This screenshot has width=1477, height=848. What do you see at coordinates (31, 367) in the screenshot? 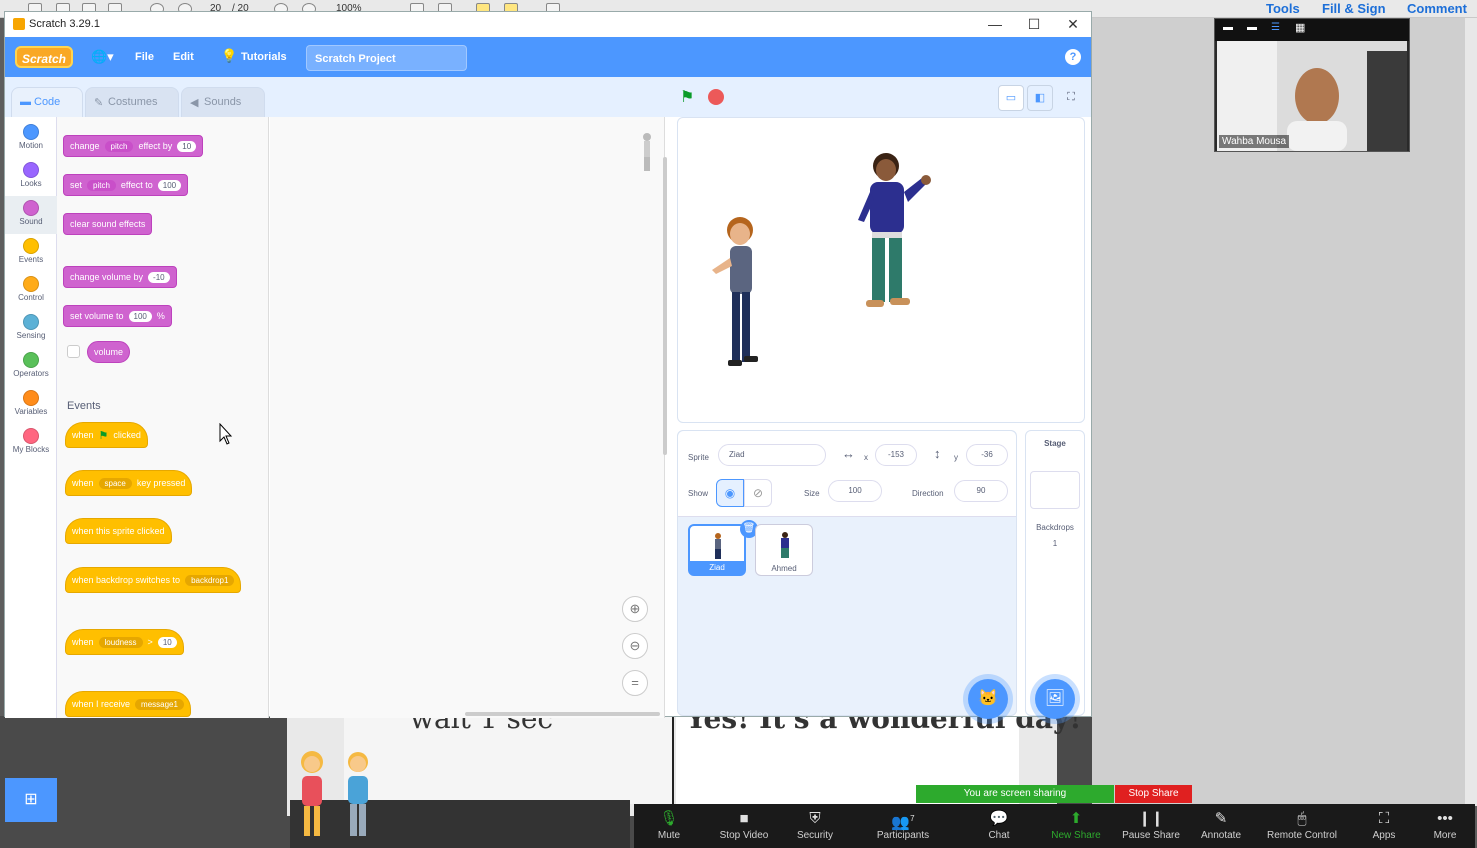
I see `category-operators: Operators` at bounding box center [31, 367].